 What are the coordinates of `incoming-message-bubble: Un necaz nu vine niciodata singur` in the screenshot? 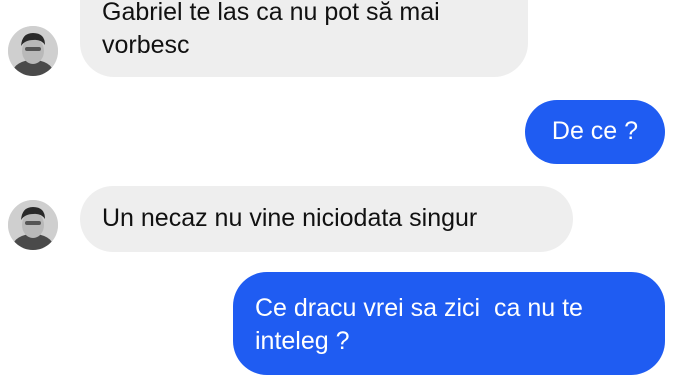 It's located at (326, 219).